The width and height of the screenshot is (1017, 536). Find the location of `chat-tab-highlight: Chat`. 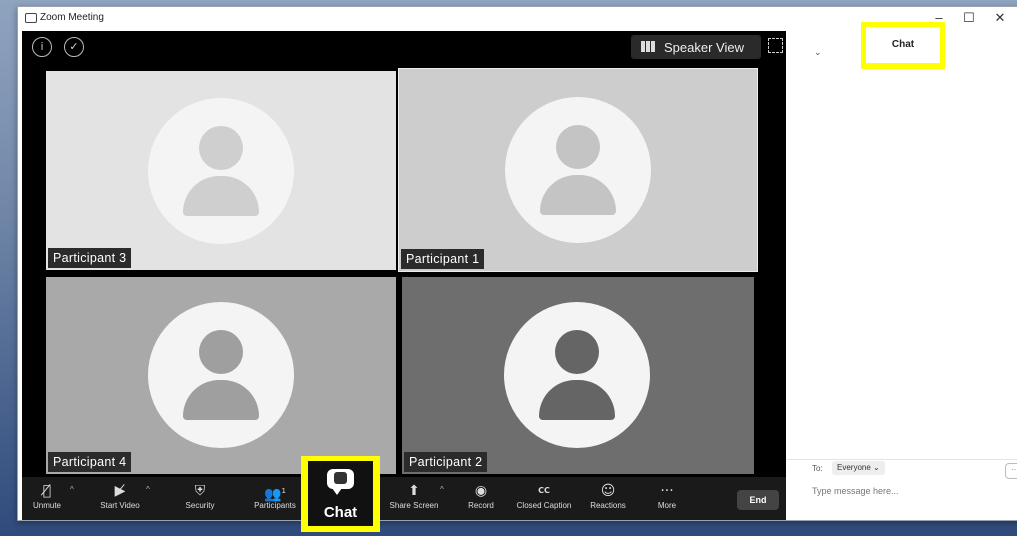

chat-tab-highlight: Chat is located at coordinates (903, 45).